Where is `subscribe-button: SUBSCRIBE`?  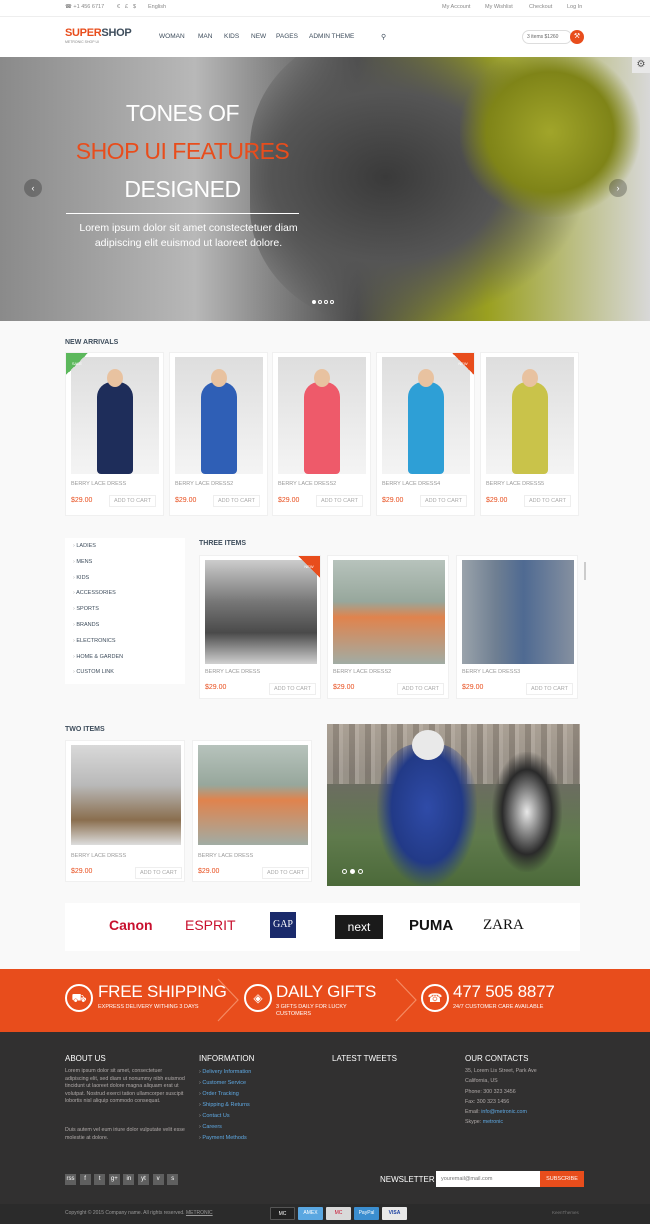 subscribe-button: SUBSCRIBE is located at coordinates (562, 1179).